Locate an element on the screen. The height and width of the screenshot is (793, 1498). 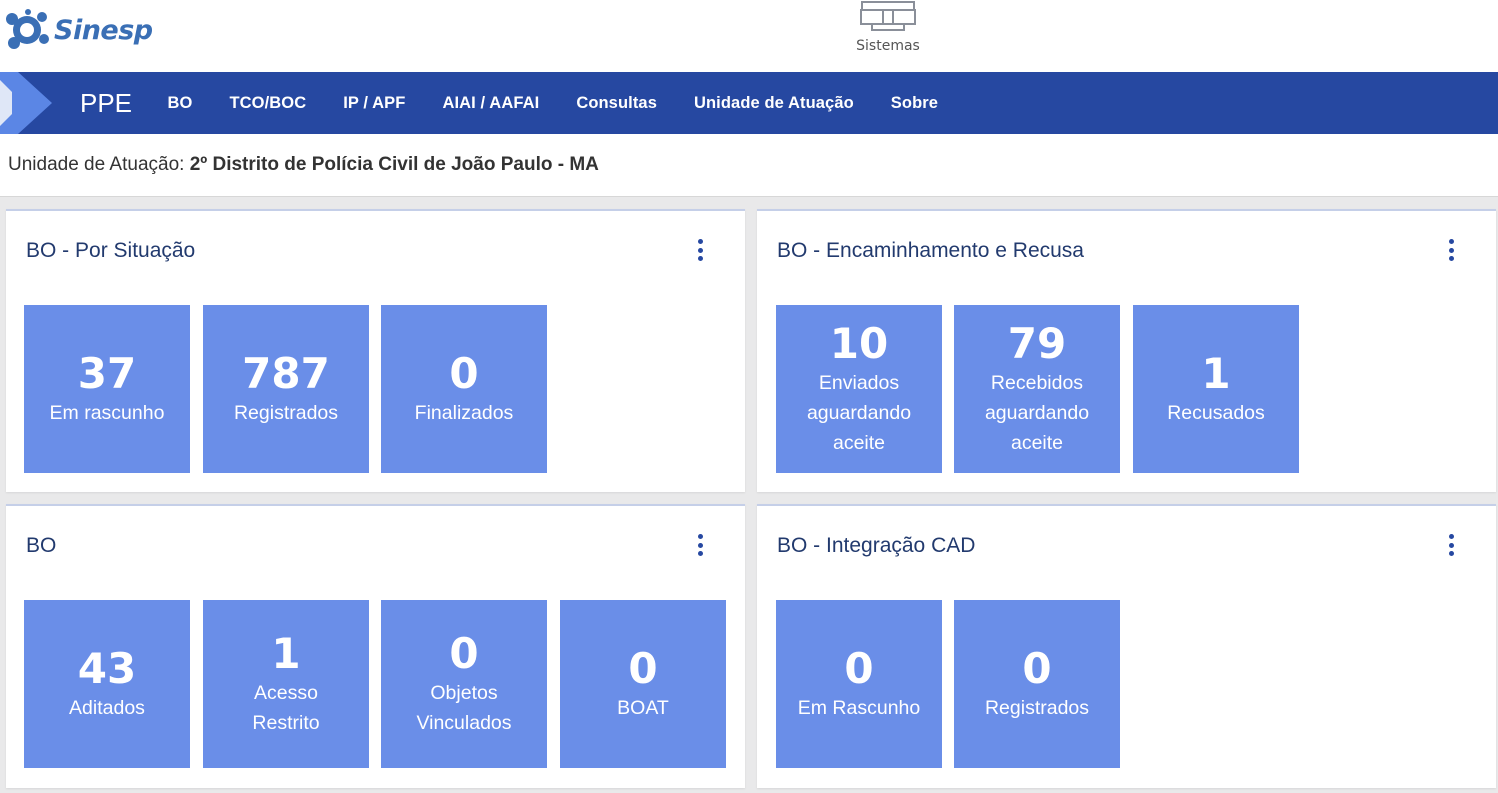
nav-item-consultas: Consultas is located at coordinates (617, 103).